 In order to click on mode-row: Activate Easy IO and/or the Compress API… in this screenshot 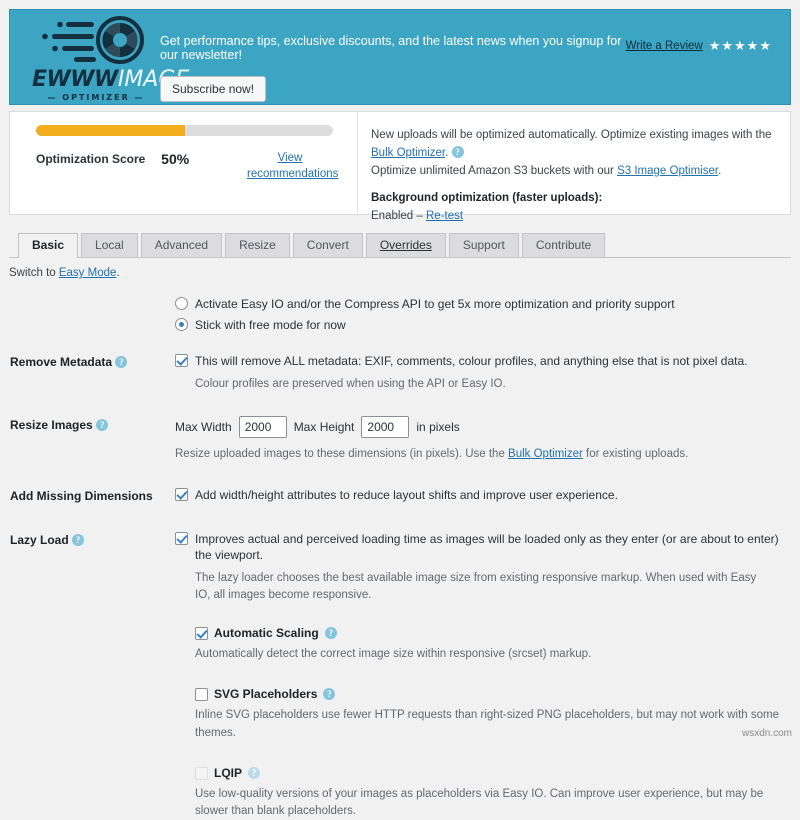, I will do `click(400, 314)`.